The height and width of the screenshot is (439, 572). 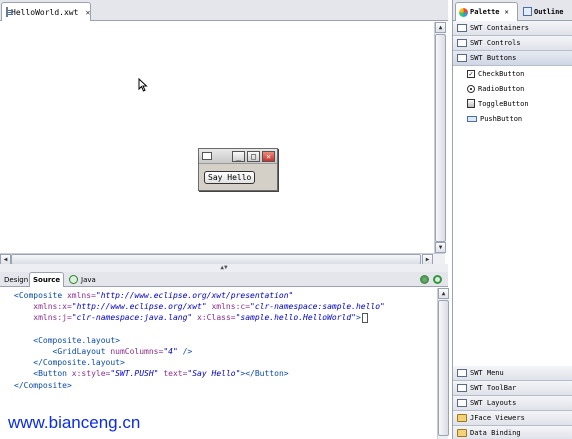 I want to click on preview-titlebar: _ □ ✕, so click(x=238, y=156).